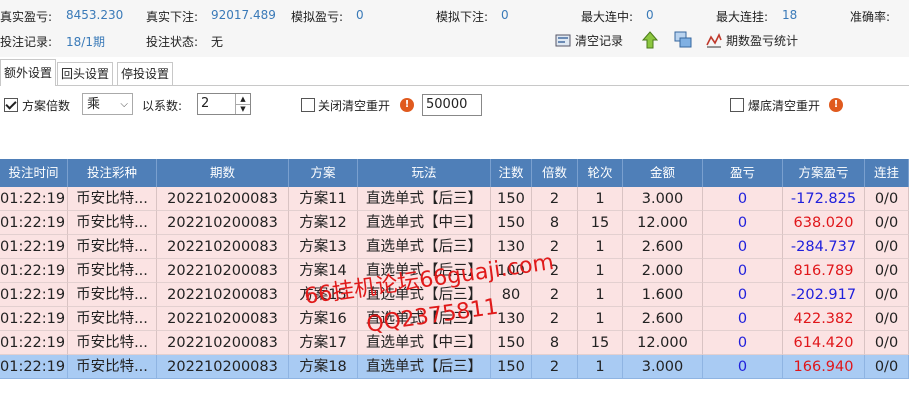  What do you see at coordinates (600, 173) in the screenshot?
I see `column-header-round: 轮次` at bounding box center [600, 173].